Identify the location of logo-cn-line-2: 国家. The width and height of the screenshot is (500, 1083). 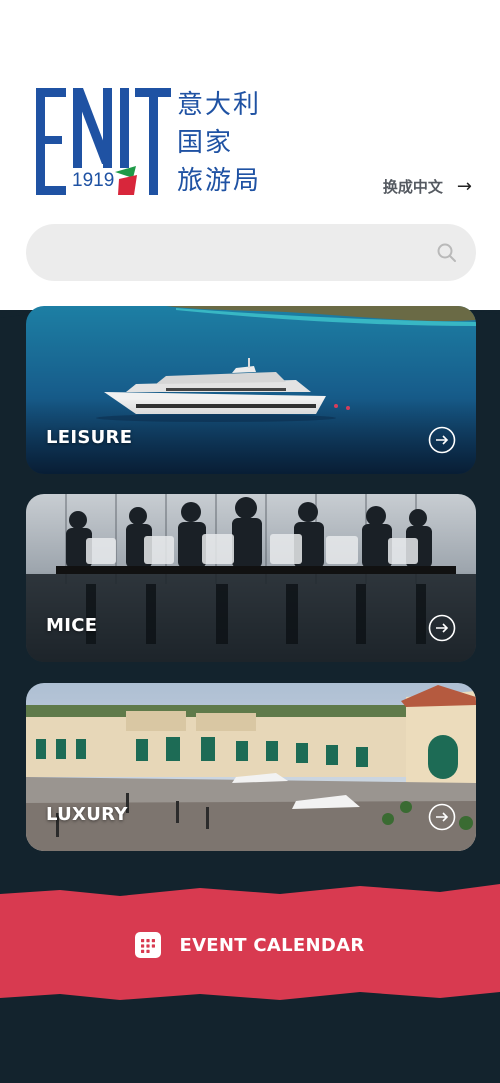
(205, 143).